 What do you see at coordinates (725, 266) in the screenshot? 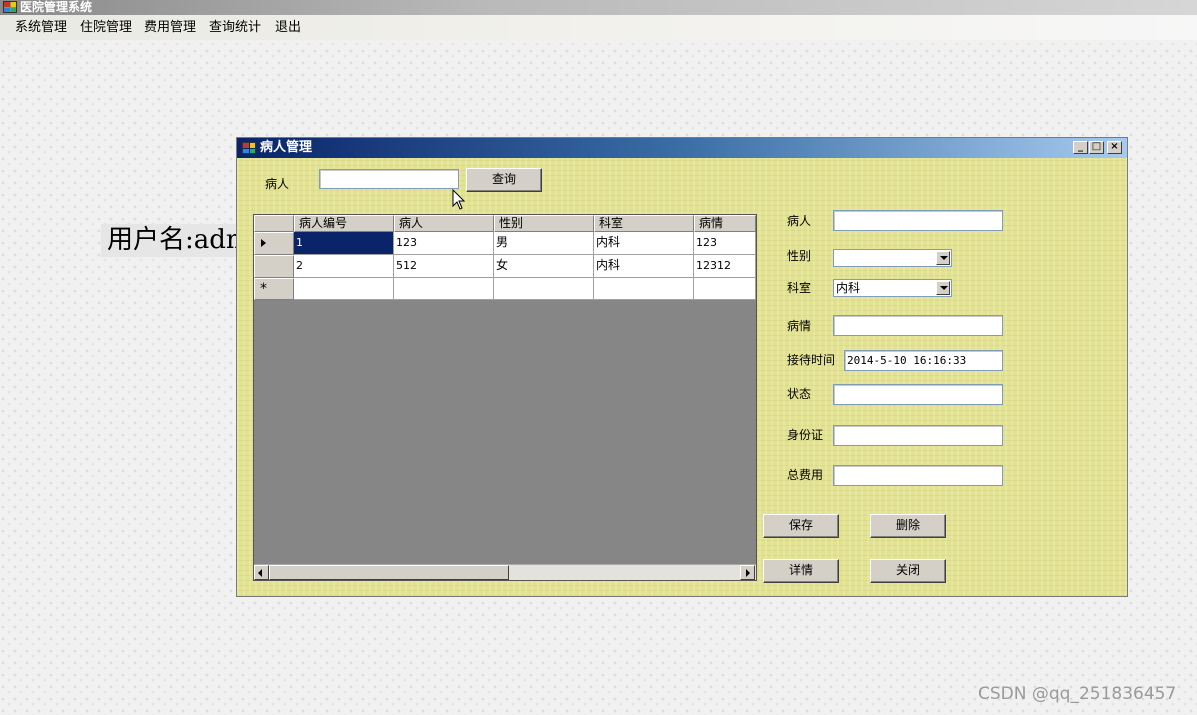
I see `table-cell: 12312` at bounding box center [725, 266].